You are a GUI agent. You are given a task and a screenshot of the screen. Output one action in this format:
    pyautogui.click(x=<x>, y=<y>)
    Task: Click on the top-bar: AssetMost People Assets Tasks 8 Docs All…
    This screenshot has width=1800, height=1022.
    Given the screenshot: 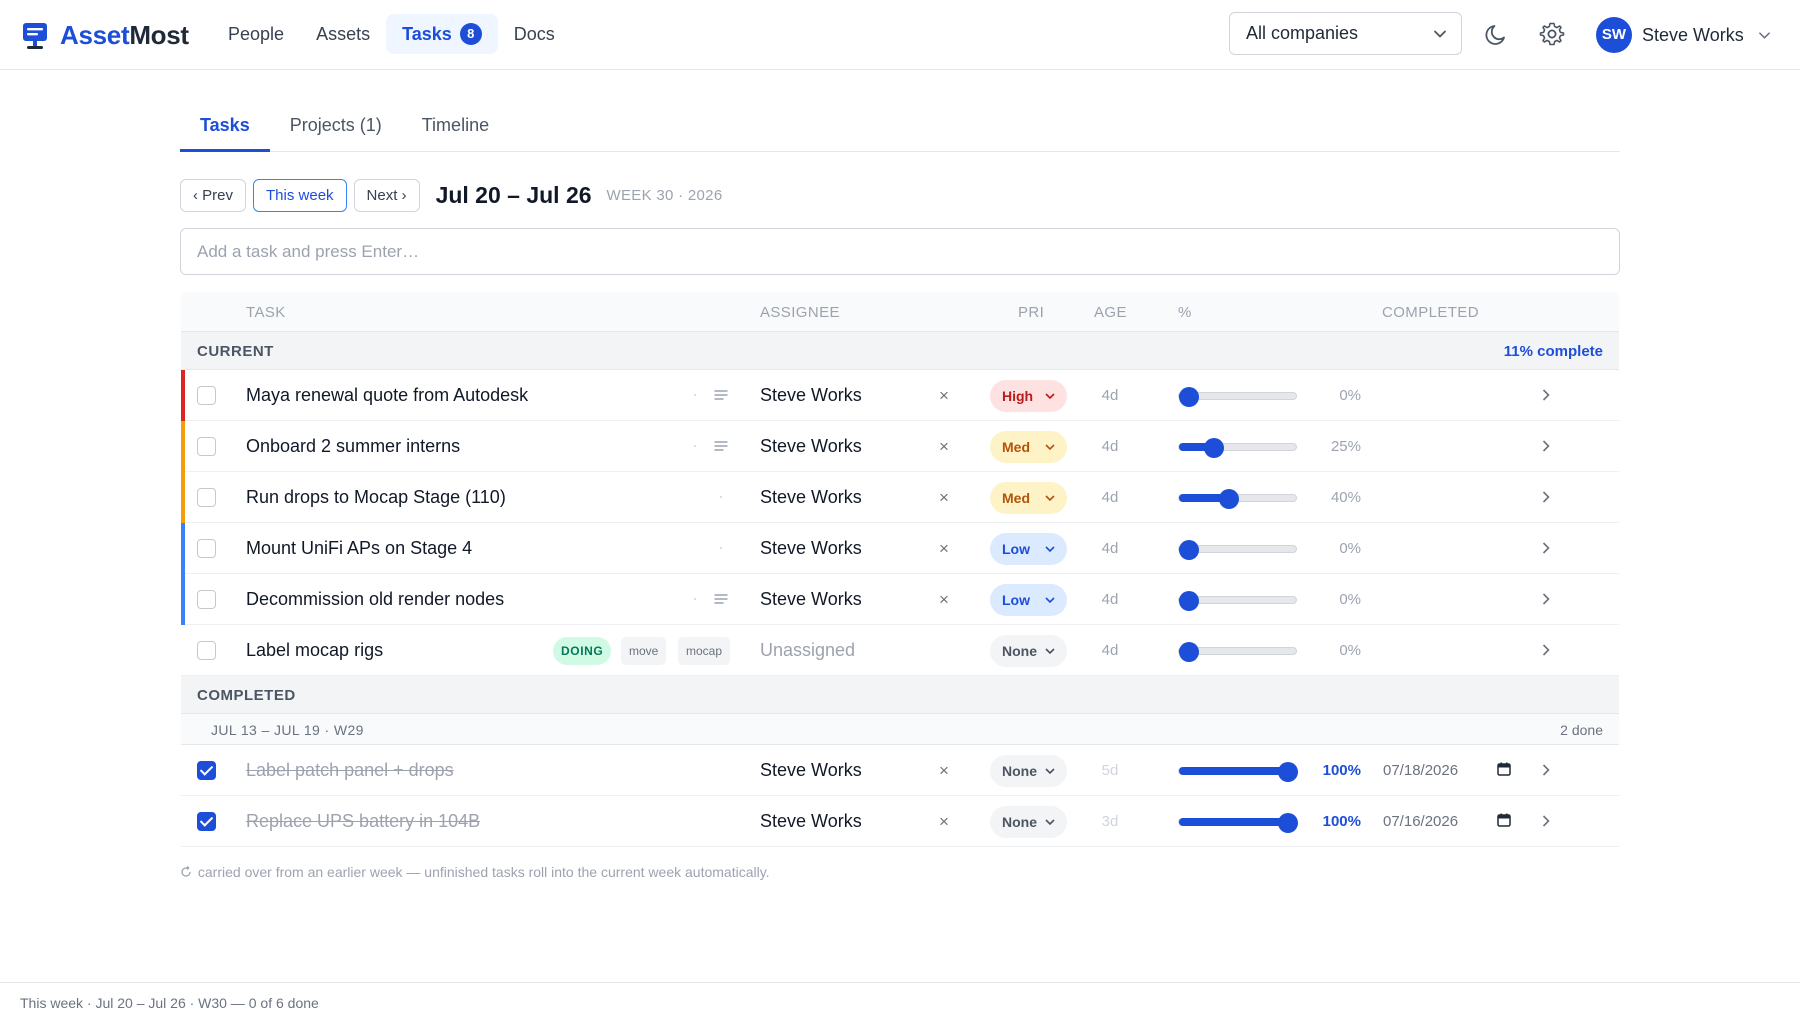 What is the action you would take?
    pyautogui.click(x=900, y=35)
    